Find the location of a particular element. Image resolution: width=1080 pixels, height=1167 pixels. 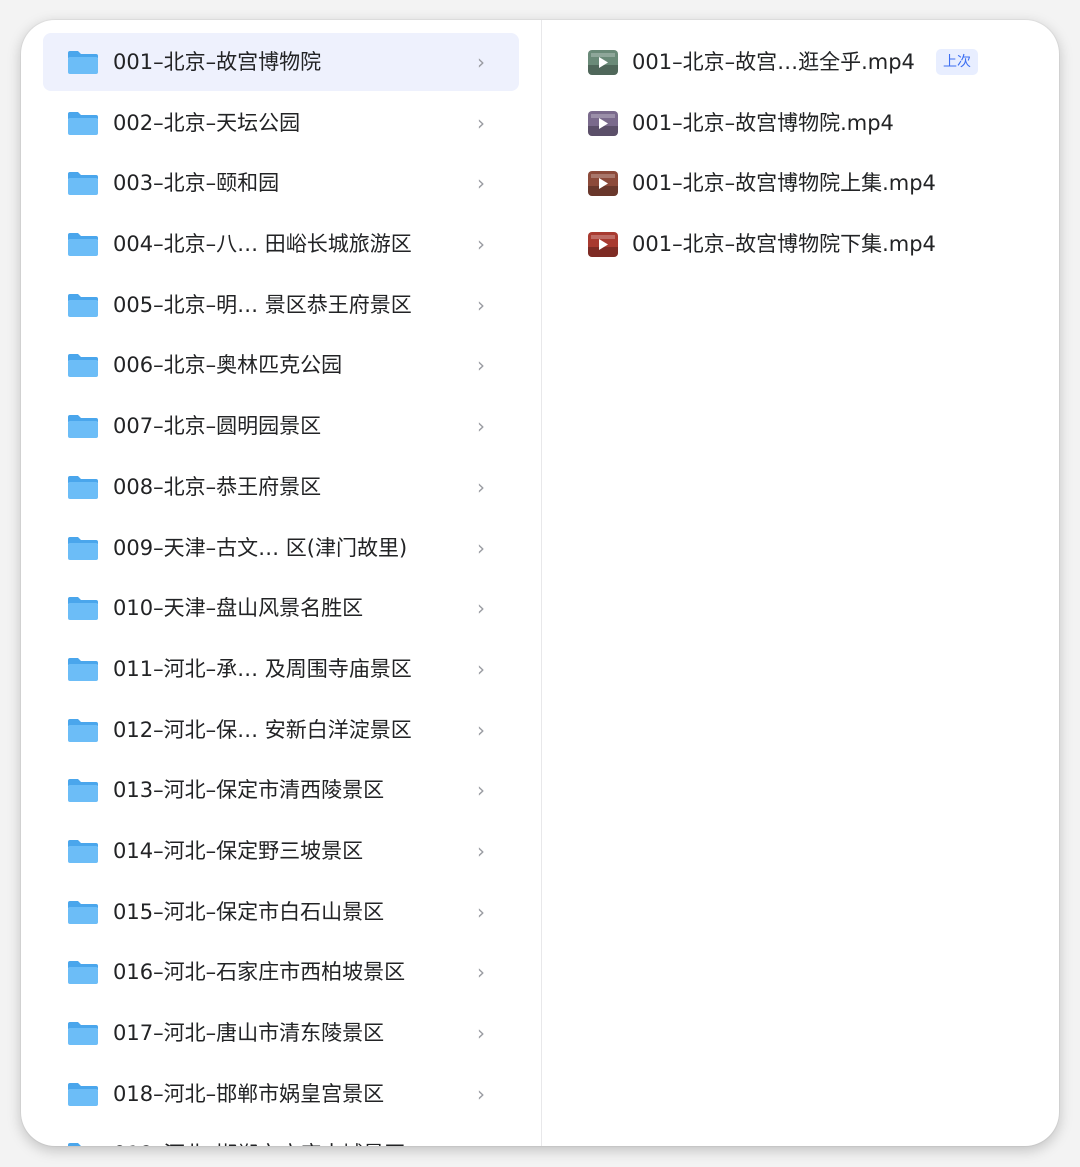

folder-item: 006–北京–奥林匹克公园 › is located at coordinates (281, 366).